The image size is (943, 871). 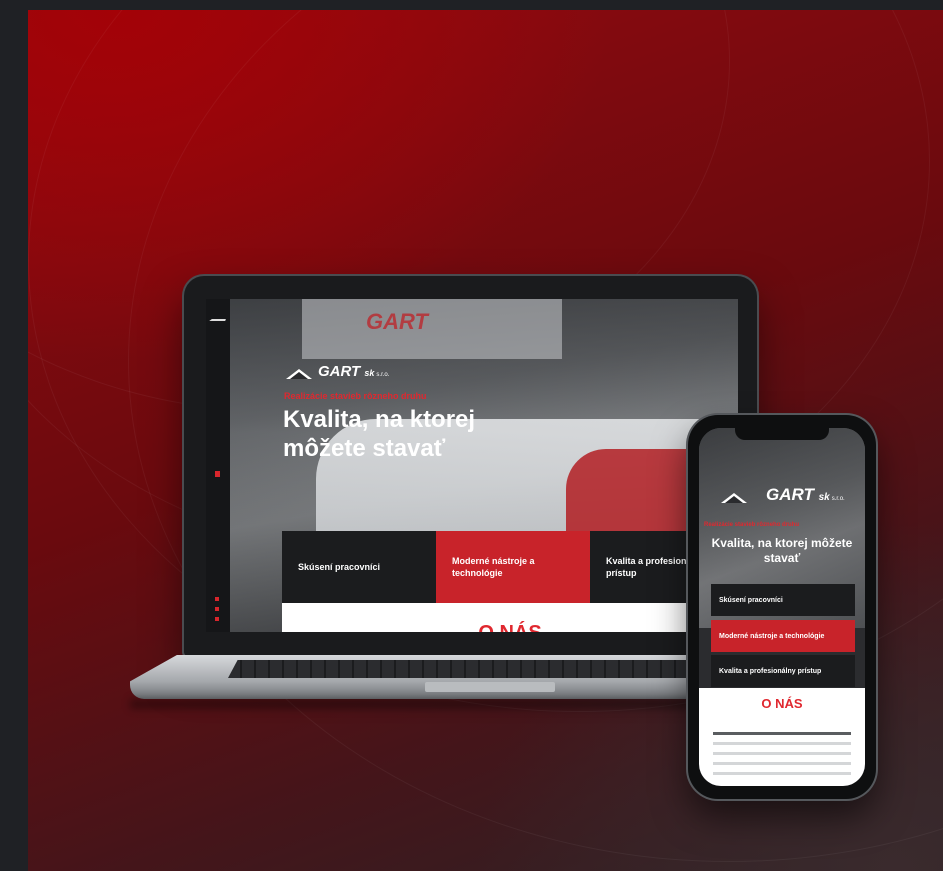 What do you see at coordinates (219, 316) in the screenshot?
I see `roof-logo-icon` at bounding box center [219, 316].